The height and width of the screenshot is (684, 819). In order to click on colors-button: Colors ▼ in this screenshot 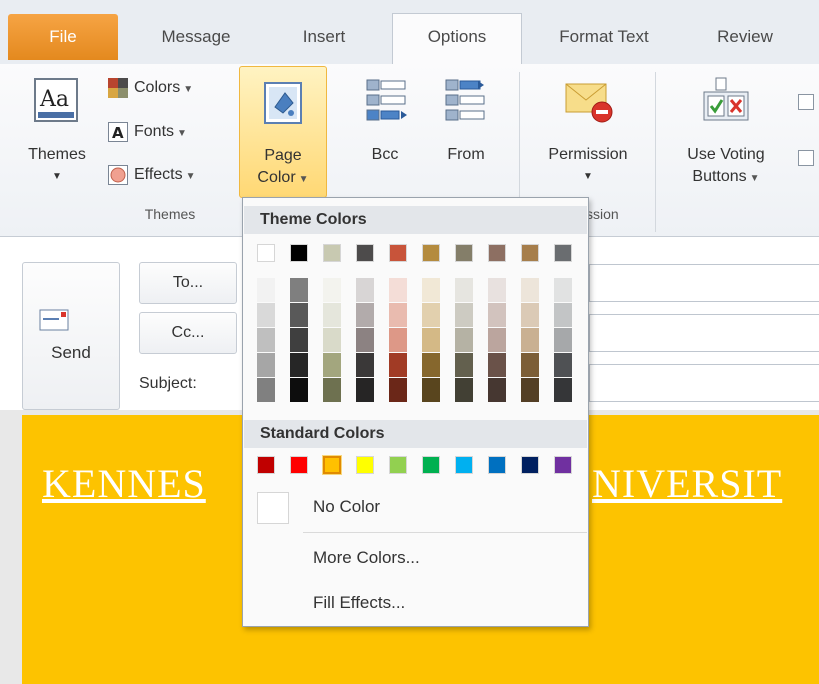, I will do `click(150, 88)`.